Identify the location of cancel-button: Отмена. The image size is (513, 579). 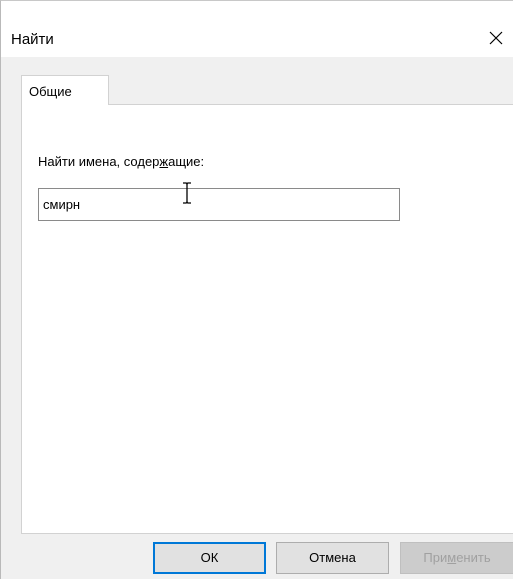
(332, 558).